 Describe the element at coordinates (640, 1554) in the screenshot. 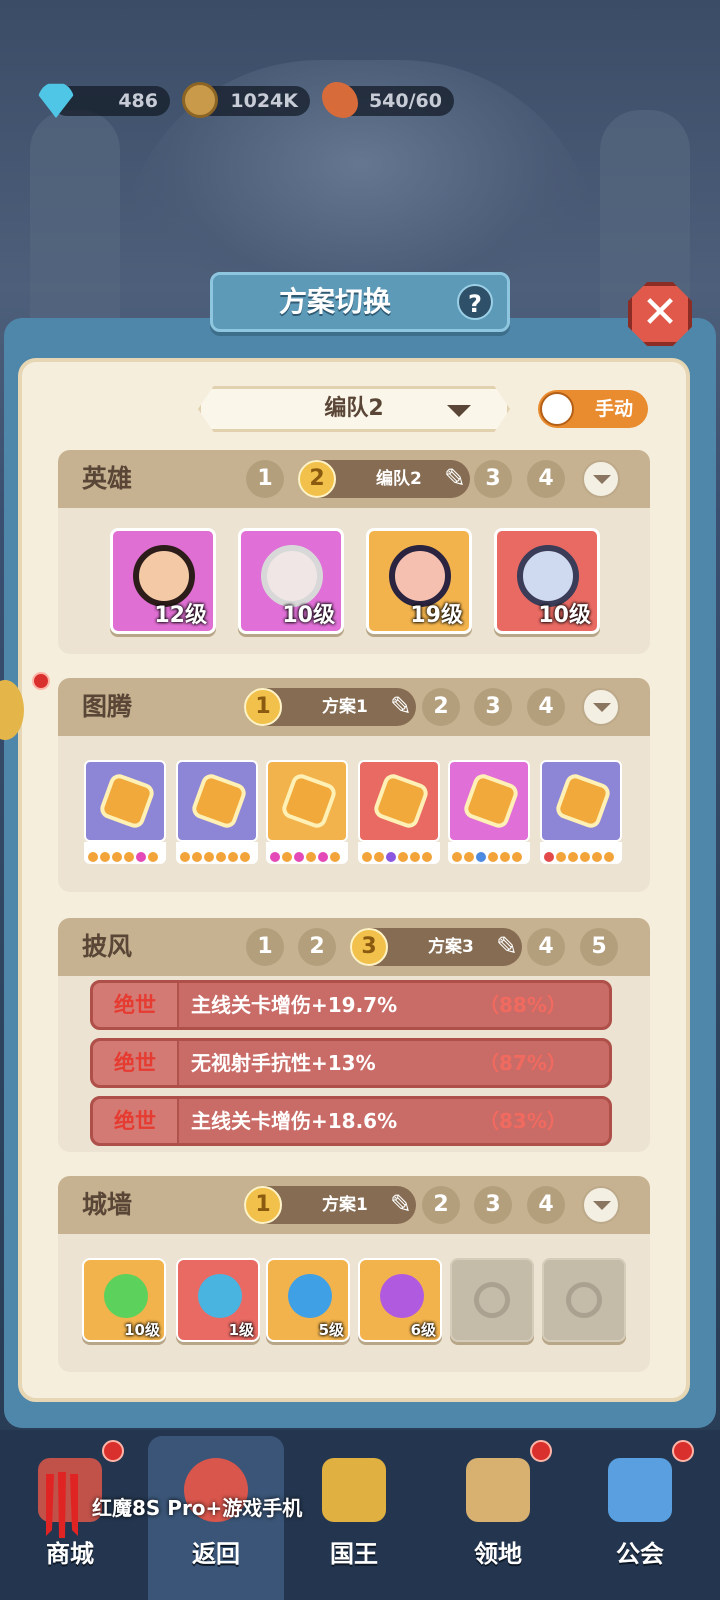

I see `nav-label: 公会` at that location.